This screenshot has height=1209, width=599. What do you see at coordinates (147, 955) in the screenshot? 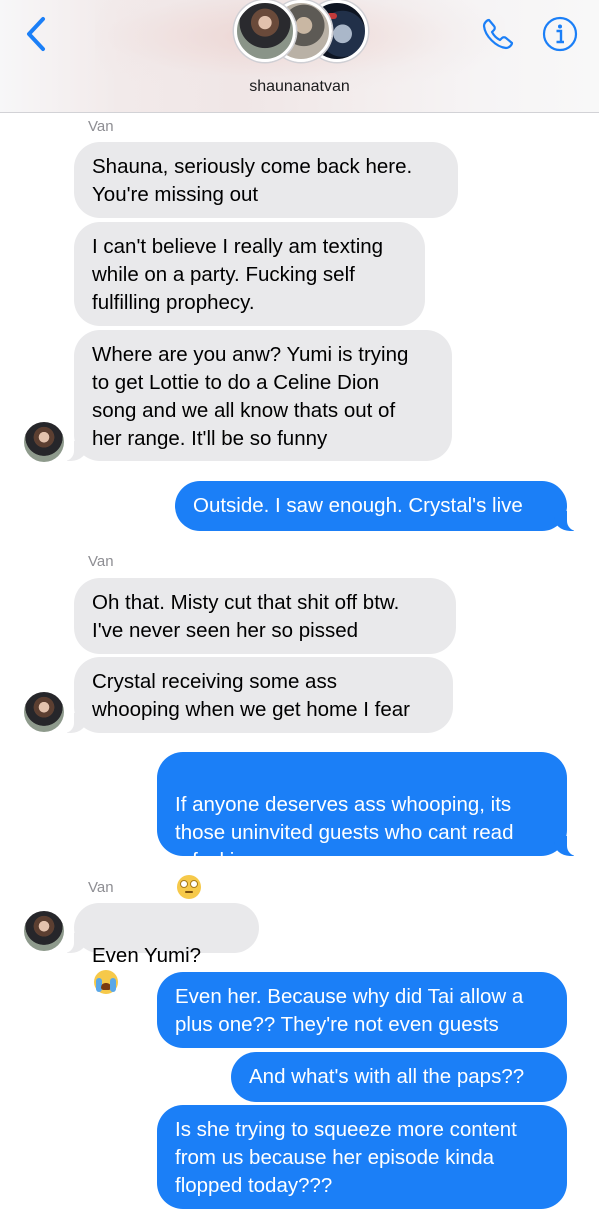
I see `message-text: Even Yumi?` at bounding box center [147, 955].